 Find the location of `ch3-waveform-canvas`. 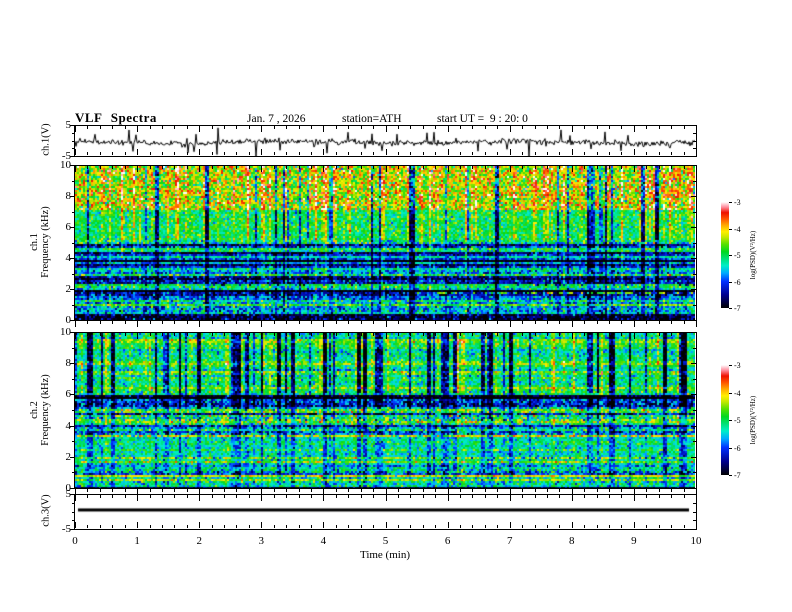

ch3-waveform-canvas is located at coordinates (385, 512).